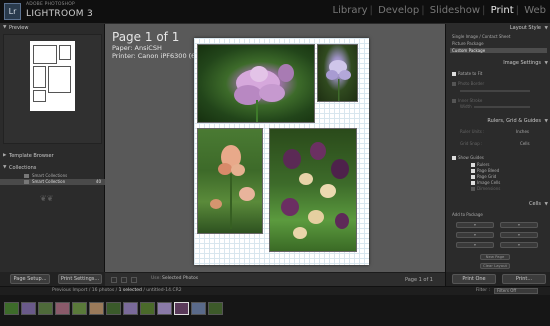 The height and width of the screenshot is (326, 550). Describe the element at coordinates (467, 73) in the screenshot. I see `rotate-to-fit-checkbox: Rotate to Fit` at that location.